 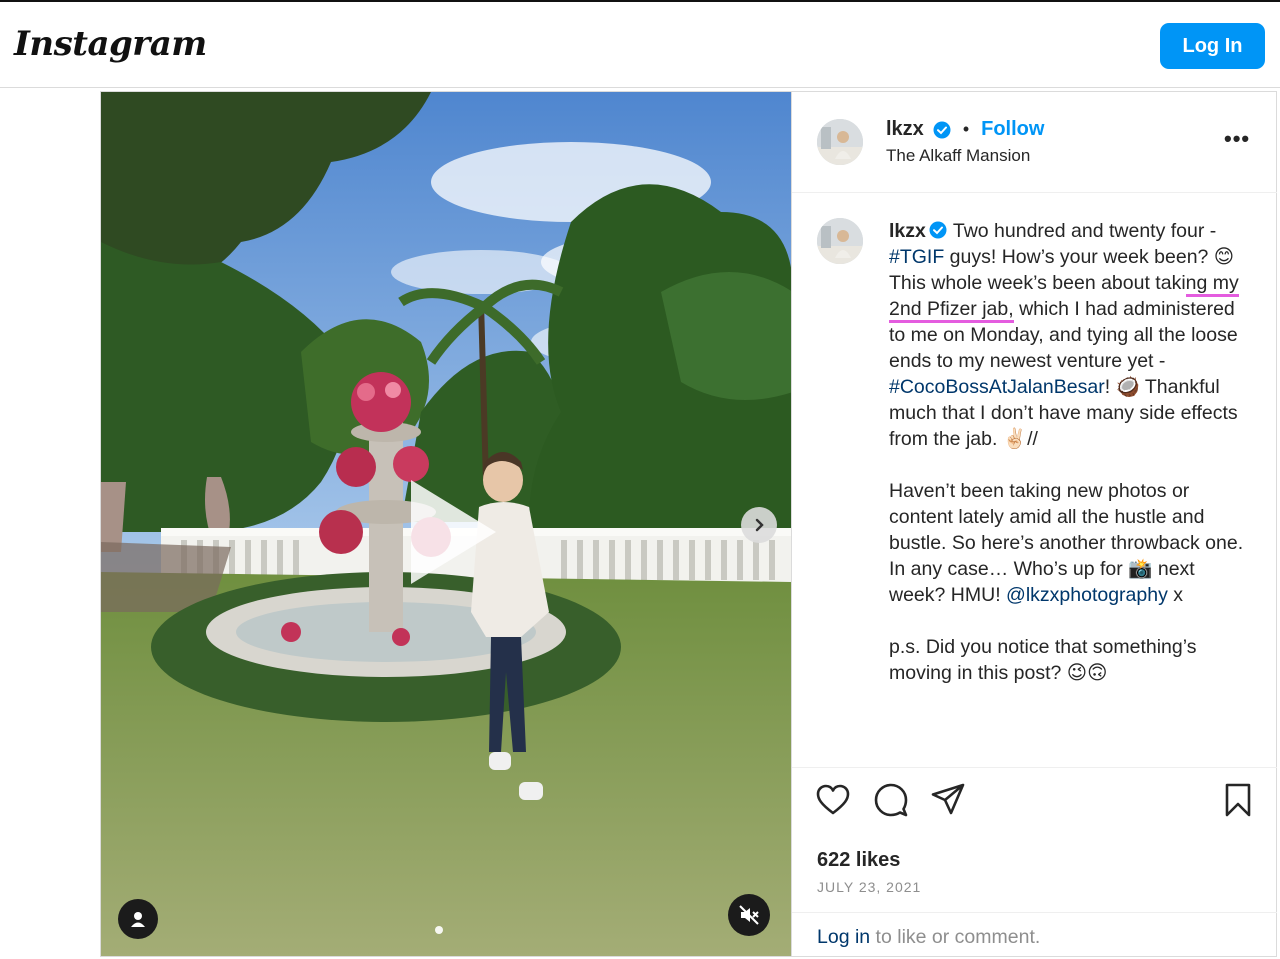 What do you see at coordinates (997, 387) in the screenshot?
I see `hashtag-link: #CocoBossAtJalanBesar` at bounding box center [997, 387].